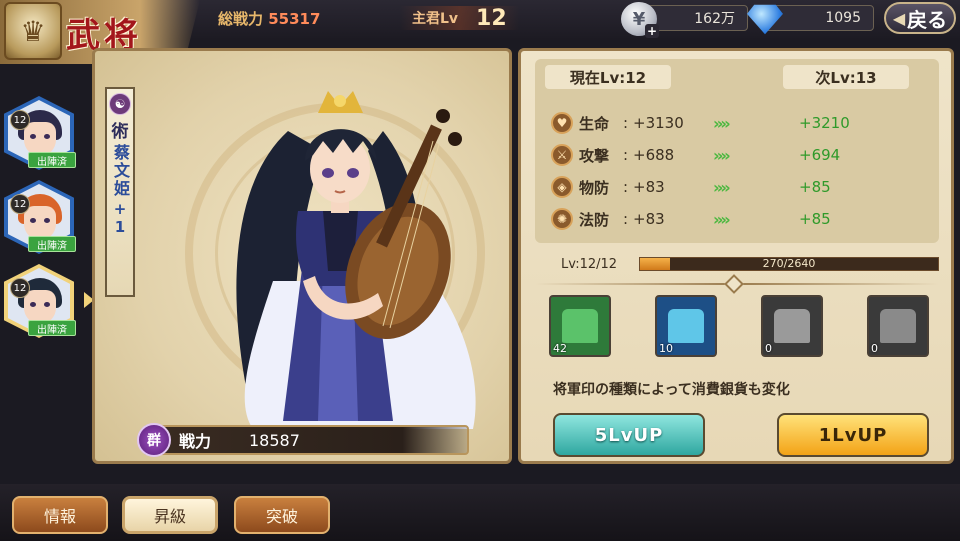 The height and width of the screenshot is (541, 960). I want to click on faction-icon: 群, so click(154, 440).